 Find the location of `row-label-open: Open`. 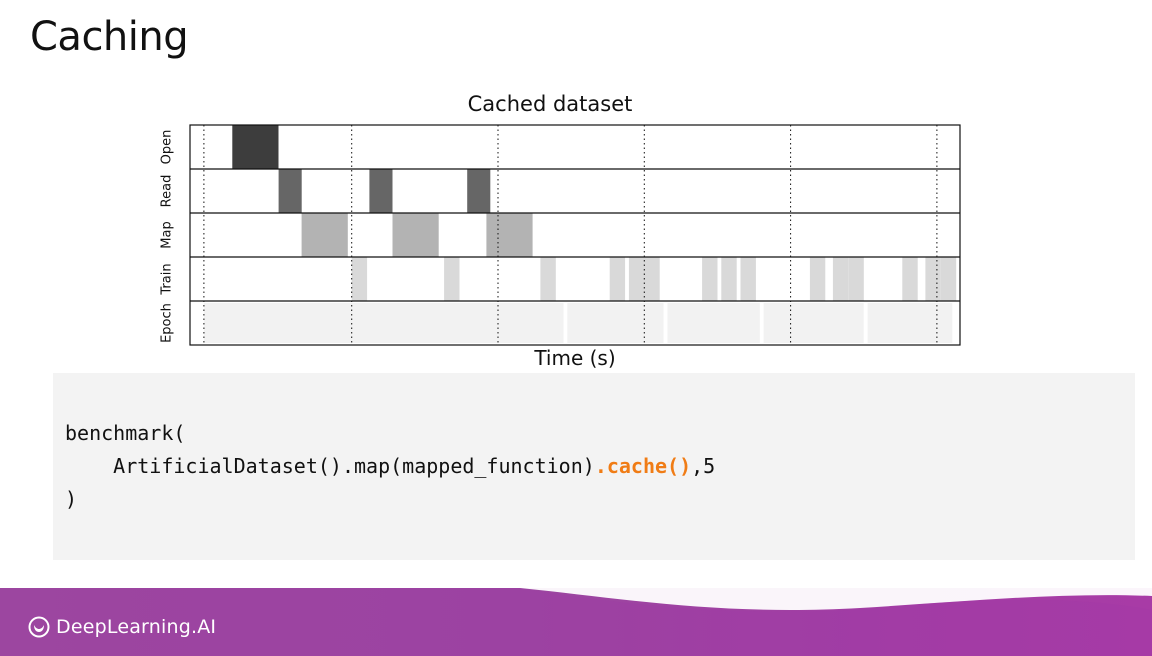

row-label-open: Open is located at coordinates (167, 147).